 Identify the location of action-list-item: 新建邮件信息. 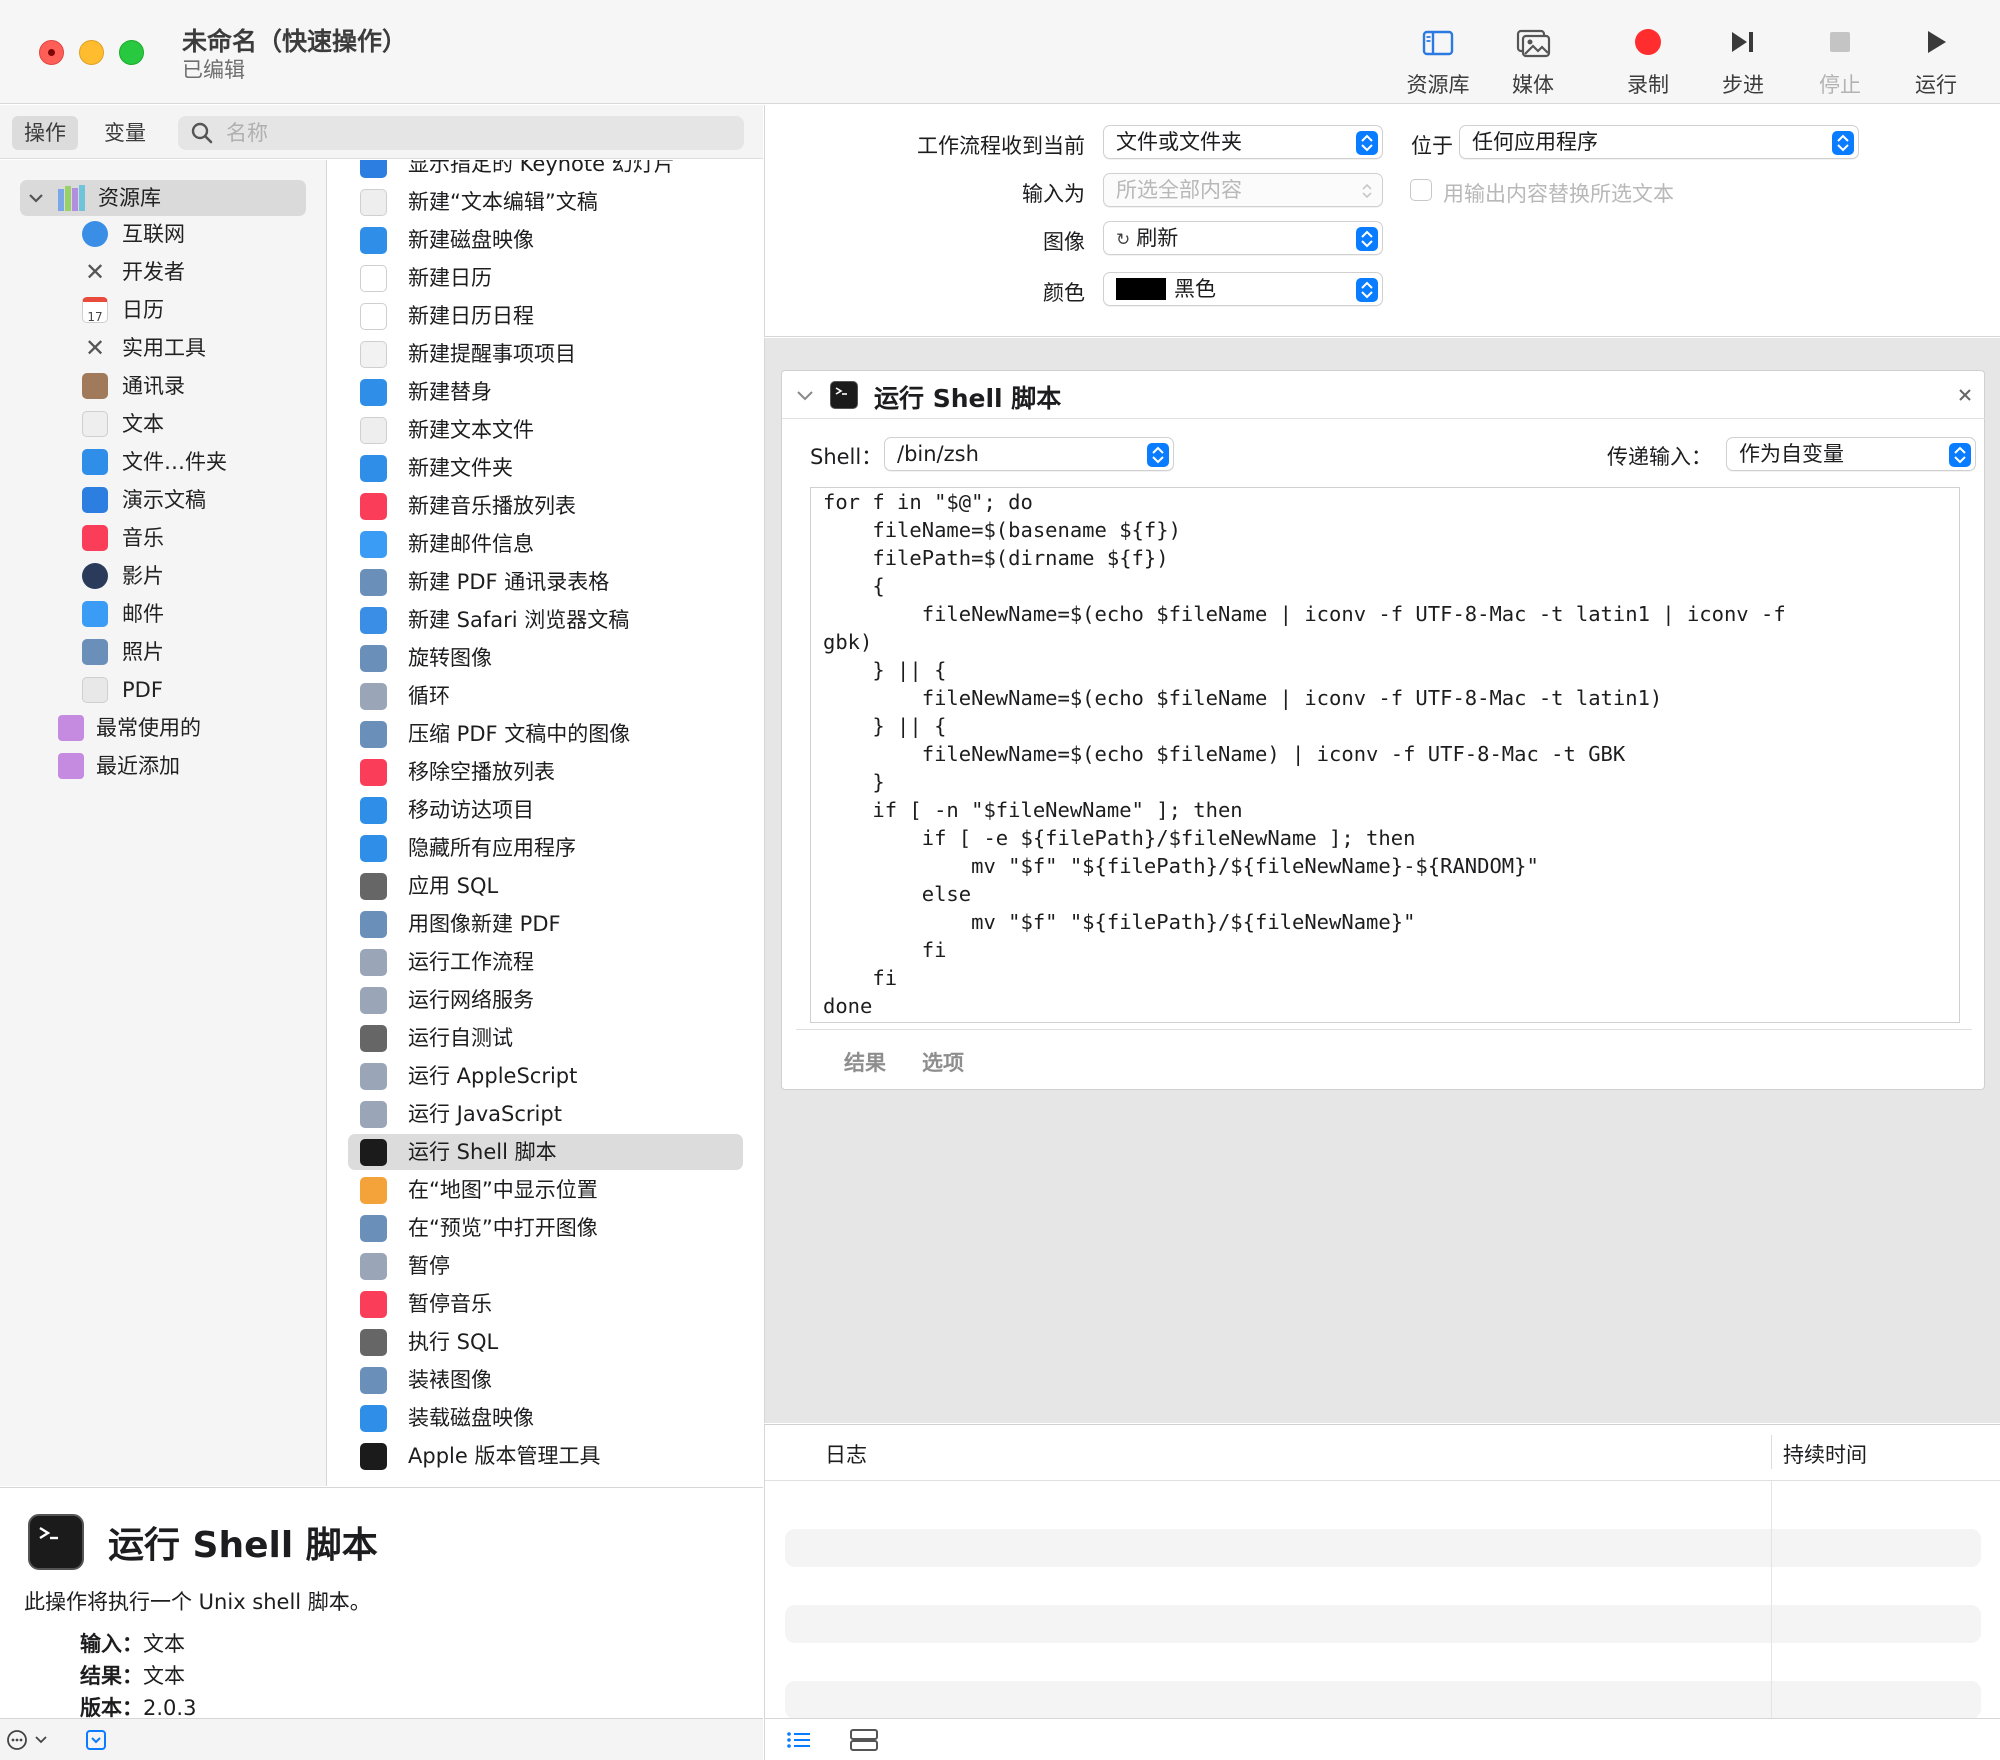
(545, 544).